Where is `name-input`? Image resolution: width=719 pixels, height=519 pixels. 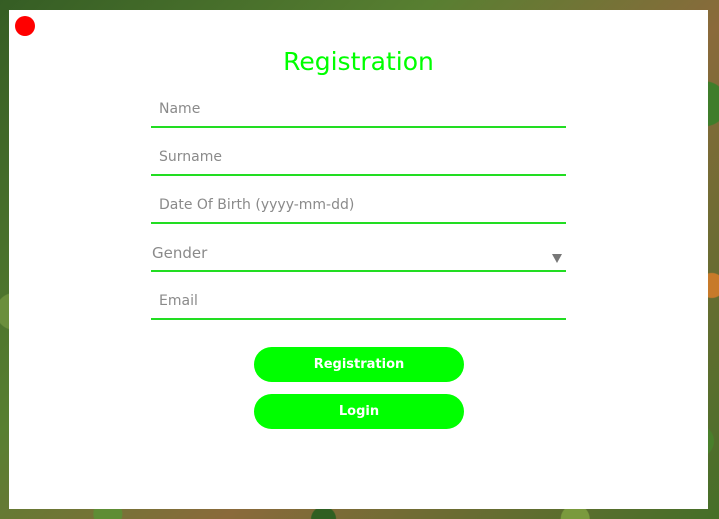
name-input is located at coordinates (358, 109).